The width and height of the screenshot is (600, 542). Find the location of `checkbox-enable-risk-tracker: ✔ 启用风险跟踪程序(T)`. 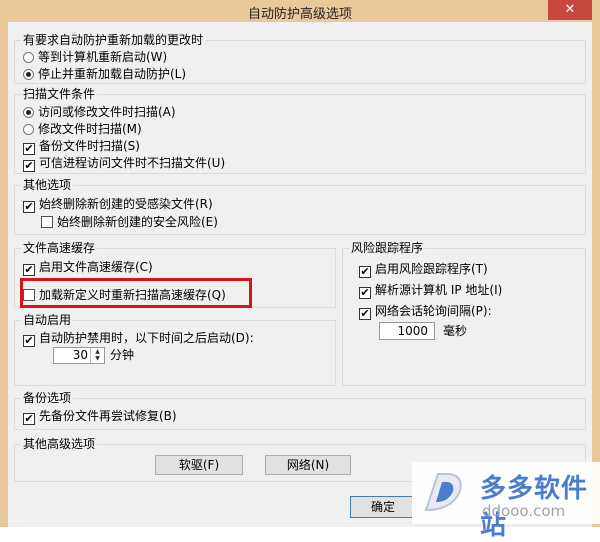

checkbox-enable-risk-tracker: ✔ 启用风险跟踪程序(T) is located at coordinates (423, 269).